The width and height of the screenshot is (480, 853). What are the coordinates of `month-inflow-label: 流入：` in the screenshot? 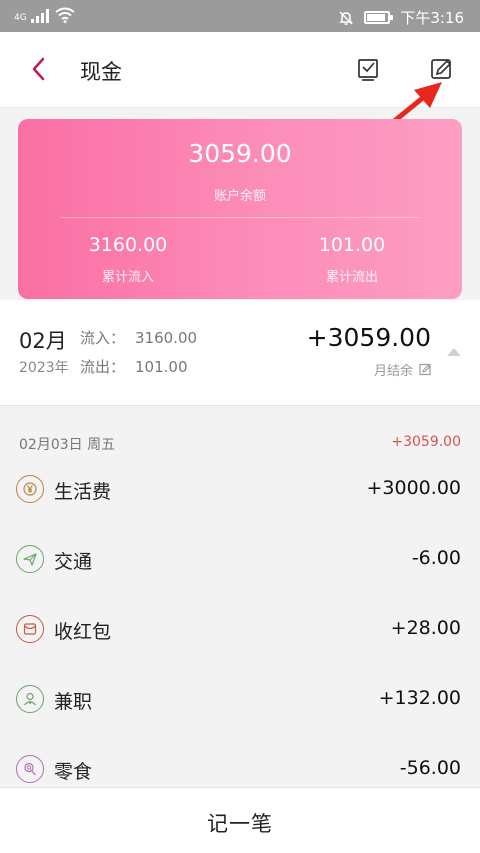 It's located at (103, 338).